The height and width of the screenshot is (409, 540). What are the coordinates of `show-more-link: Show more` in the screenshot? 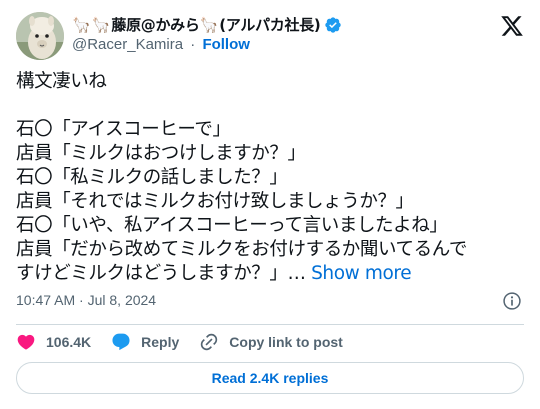 It's located at (361, 273).